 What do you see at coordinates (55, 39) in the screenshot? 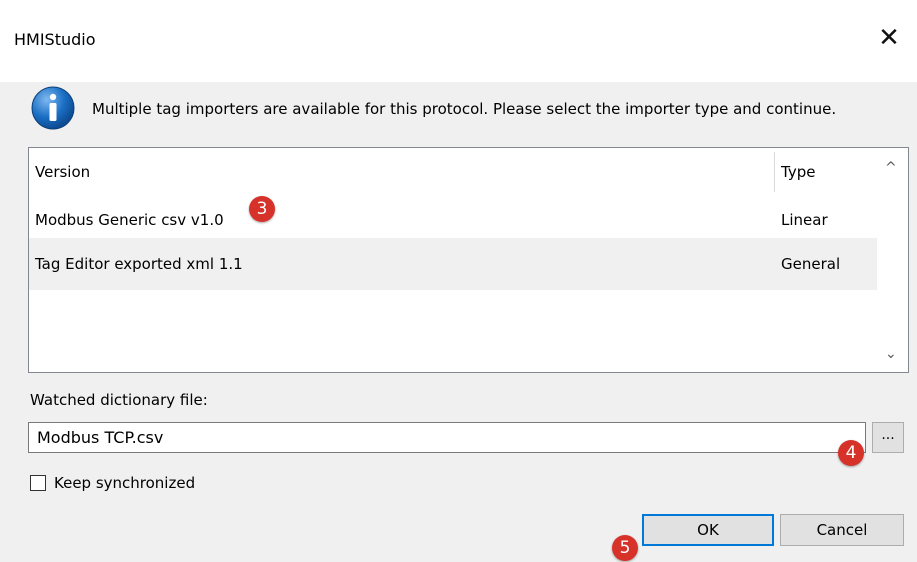
I see `window-title: HMIStudio` at bounding box center [55, 39].